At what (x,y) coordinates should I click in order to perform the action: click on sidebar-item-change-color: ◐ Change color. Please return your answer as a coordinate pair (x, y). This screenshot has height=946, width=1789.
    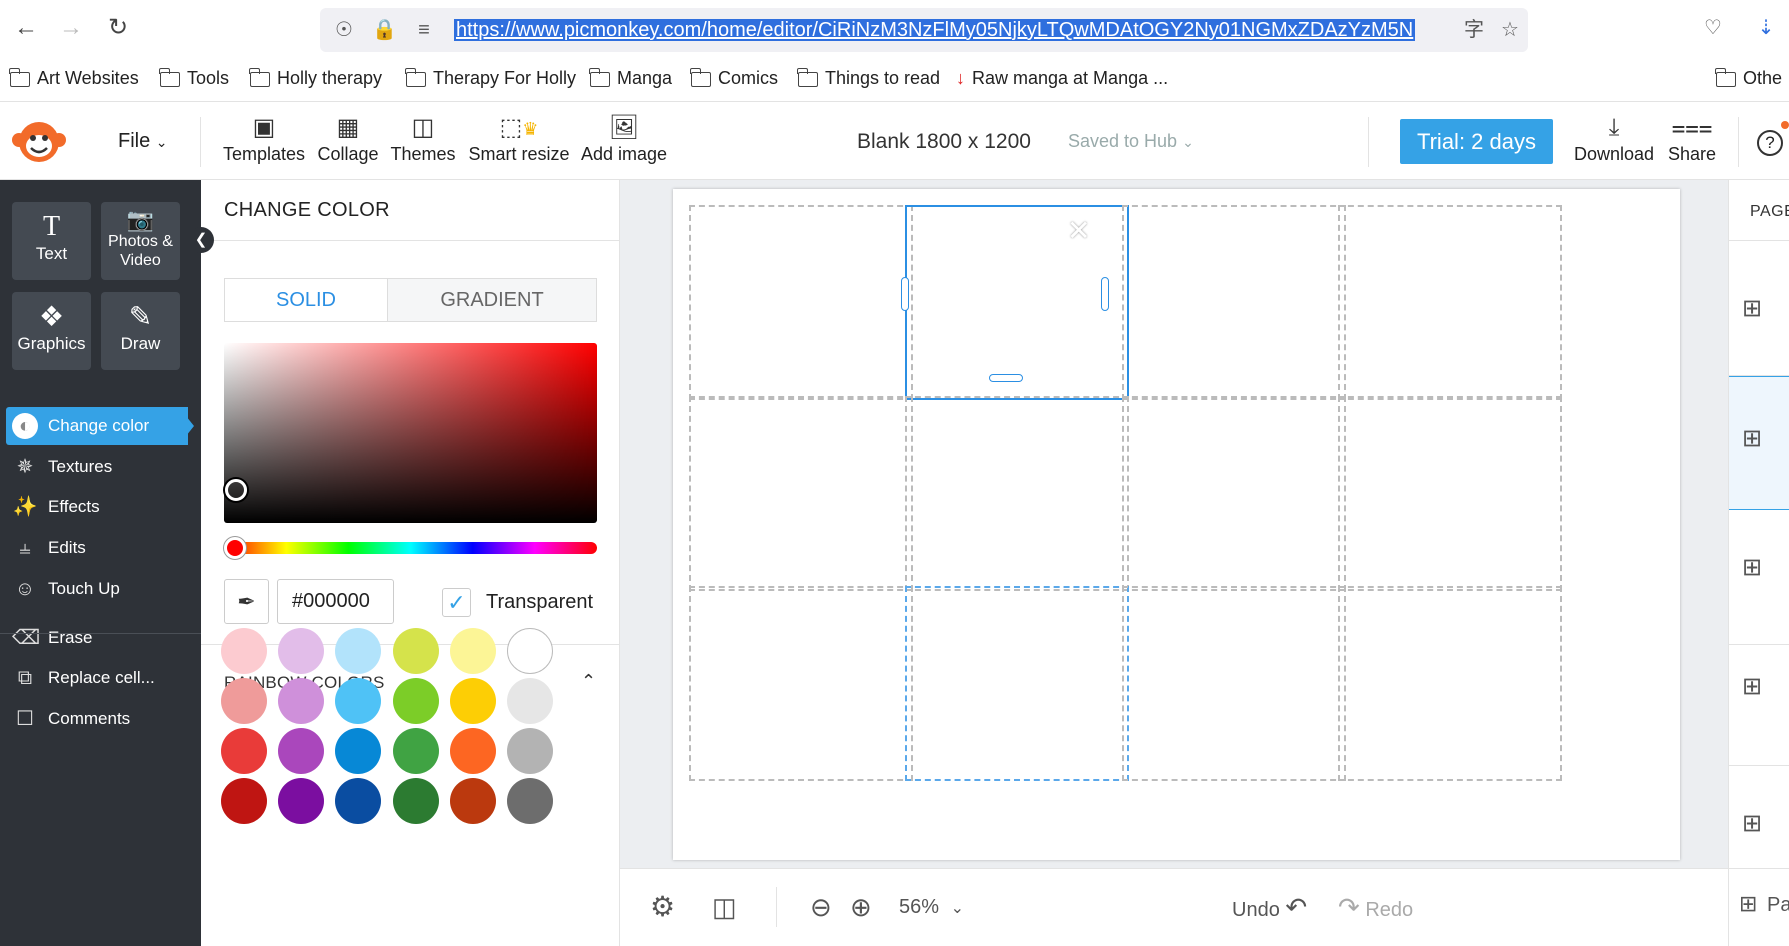
    Looking at the image, I should click on (80, 426).